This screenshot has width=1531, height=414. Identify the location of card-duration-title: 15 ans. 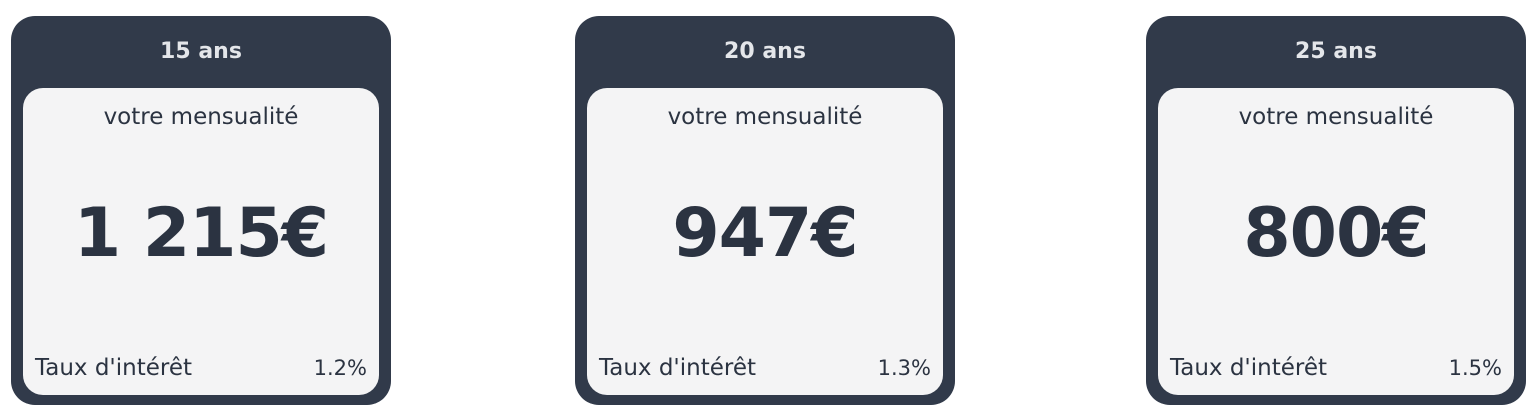
(201, 51).